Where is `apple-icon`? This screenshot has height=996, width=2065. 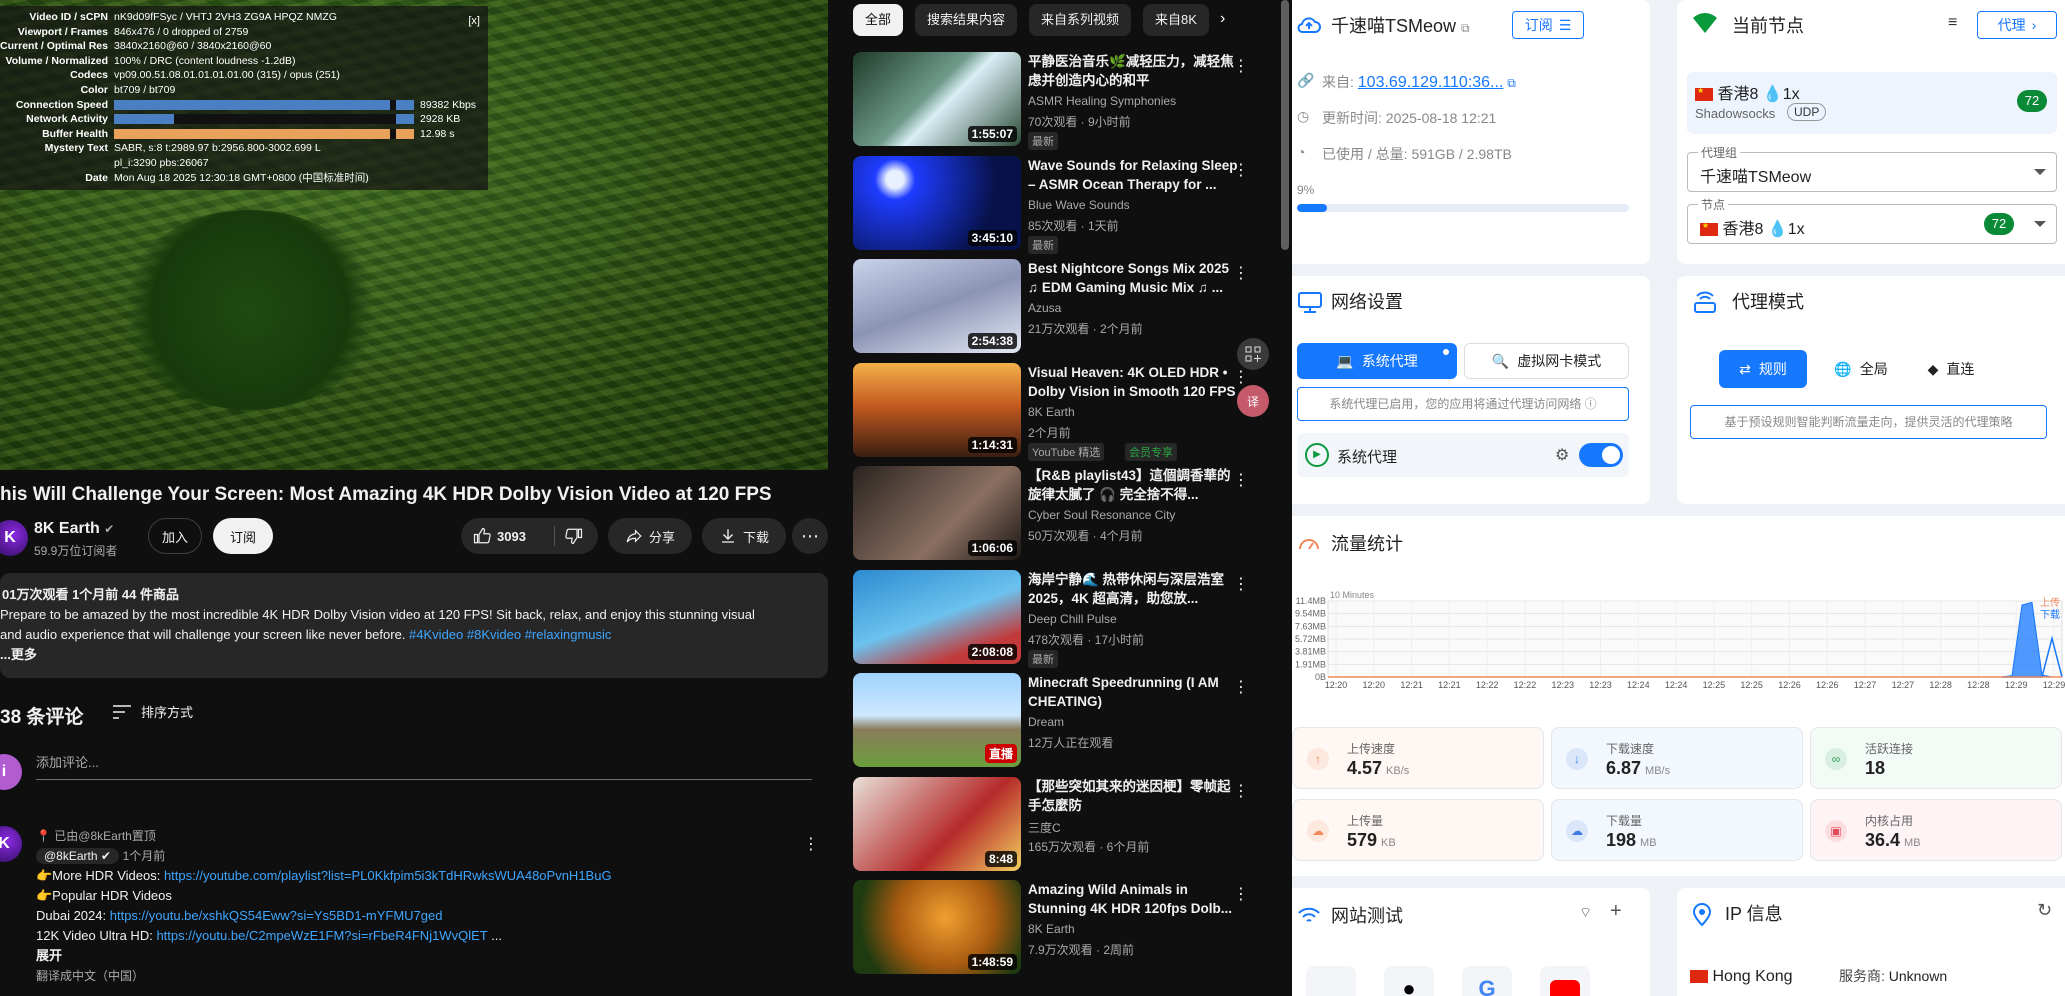 apple-icon is located at coordinates (1331, 981).